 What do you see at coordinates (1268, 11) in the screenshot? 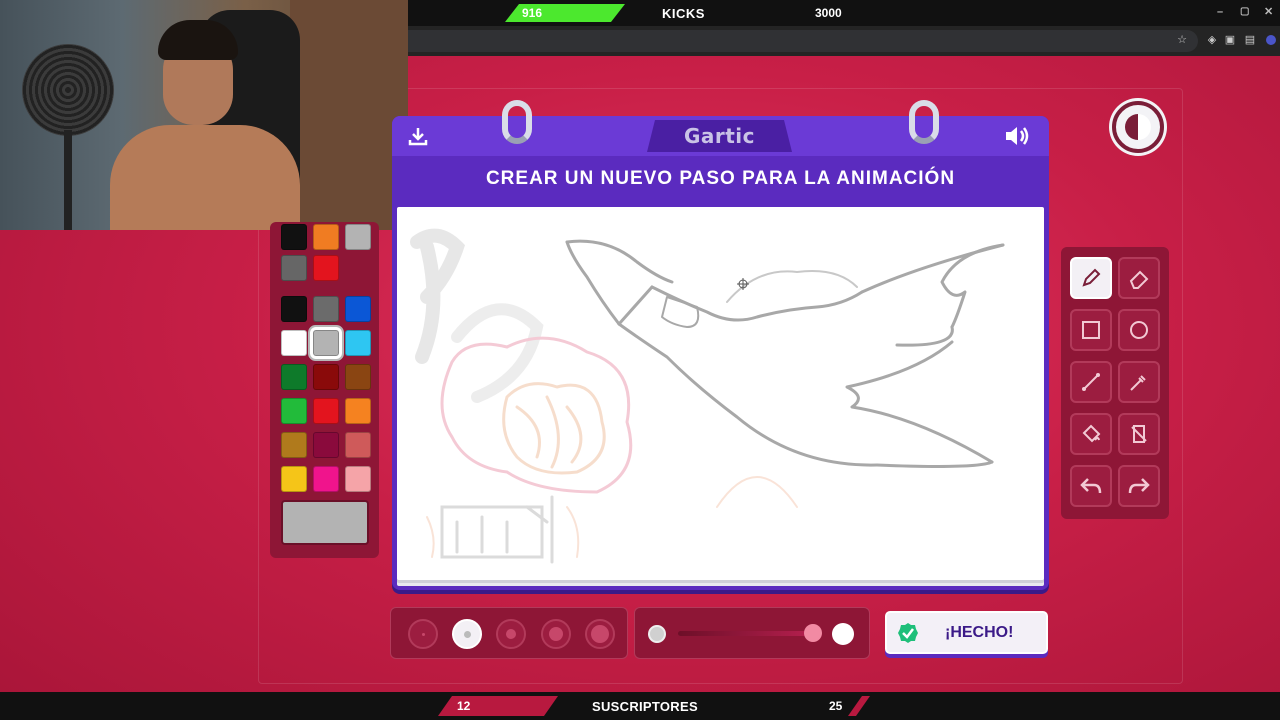
I see `close-icon: ✕` at bounding box center [1268, 11].